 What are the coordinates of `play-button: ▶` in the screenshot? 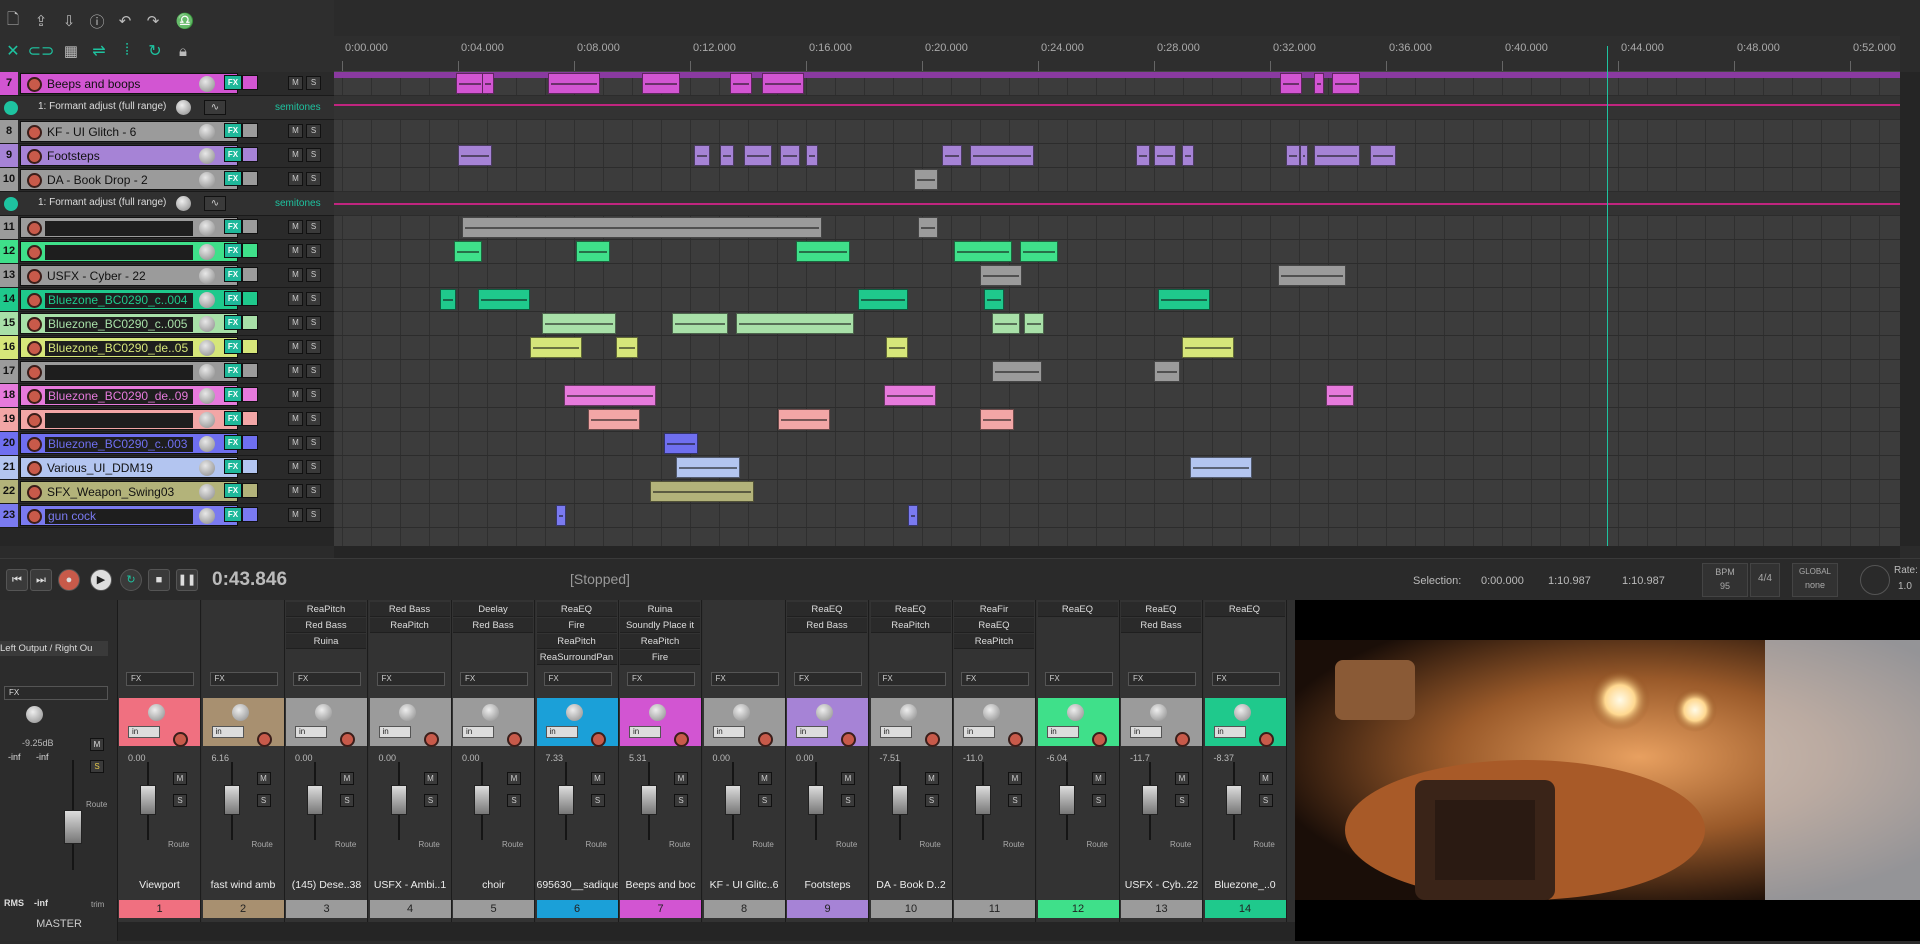 It's located at (101, 580).